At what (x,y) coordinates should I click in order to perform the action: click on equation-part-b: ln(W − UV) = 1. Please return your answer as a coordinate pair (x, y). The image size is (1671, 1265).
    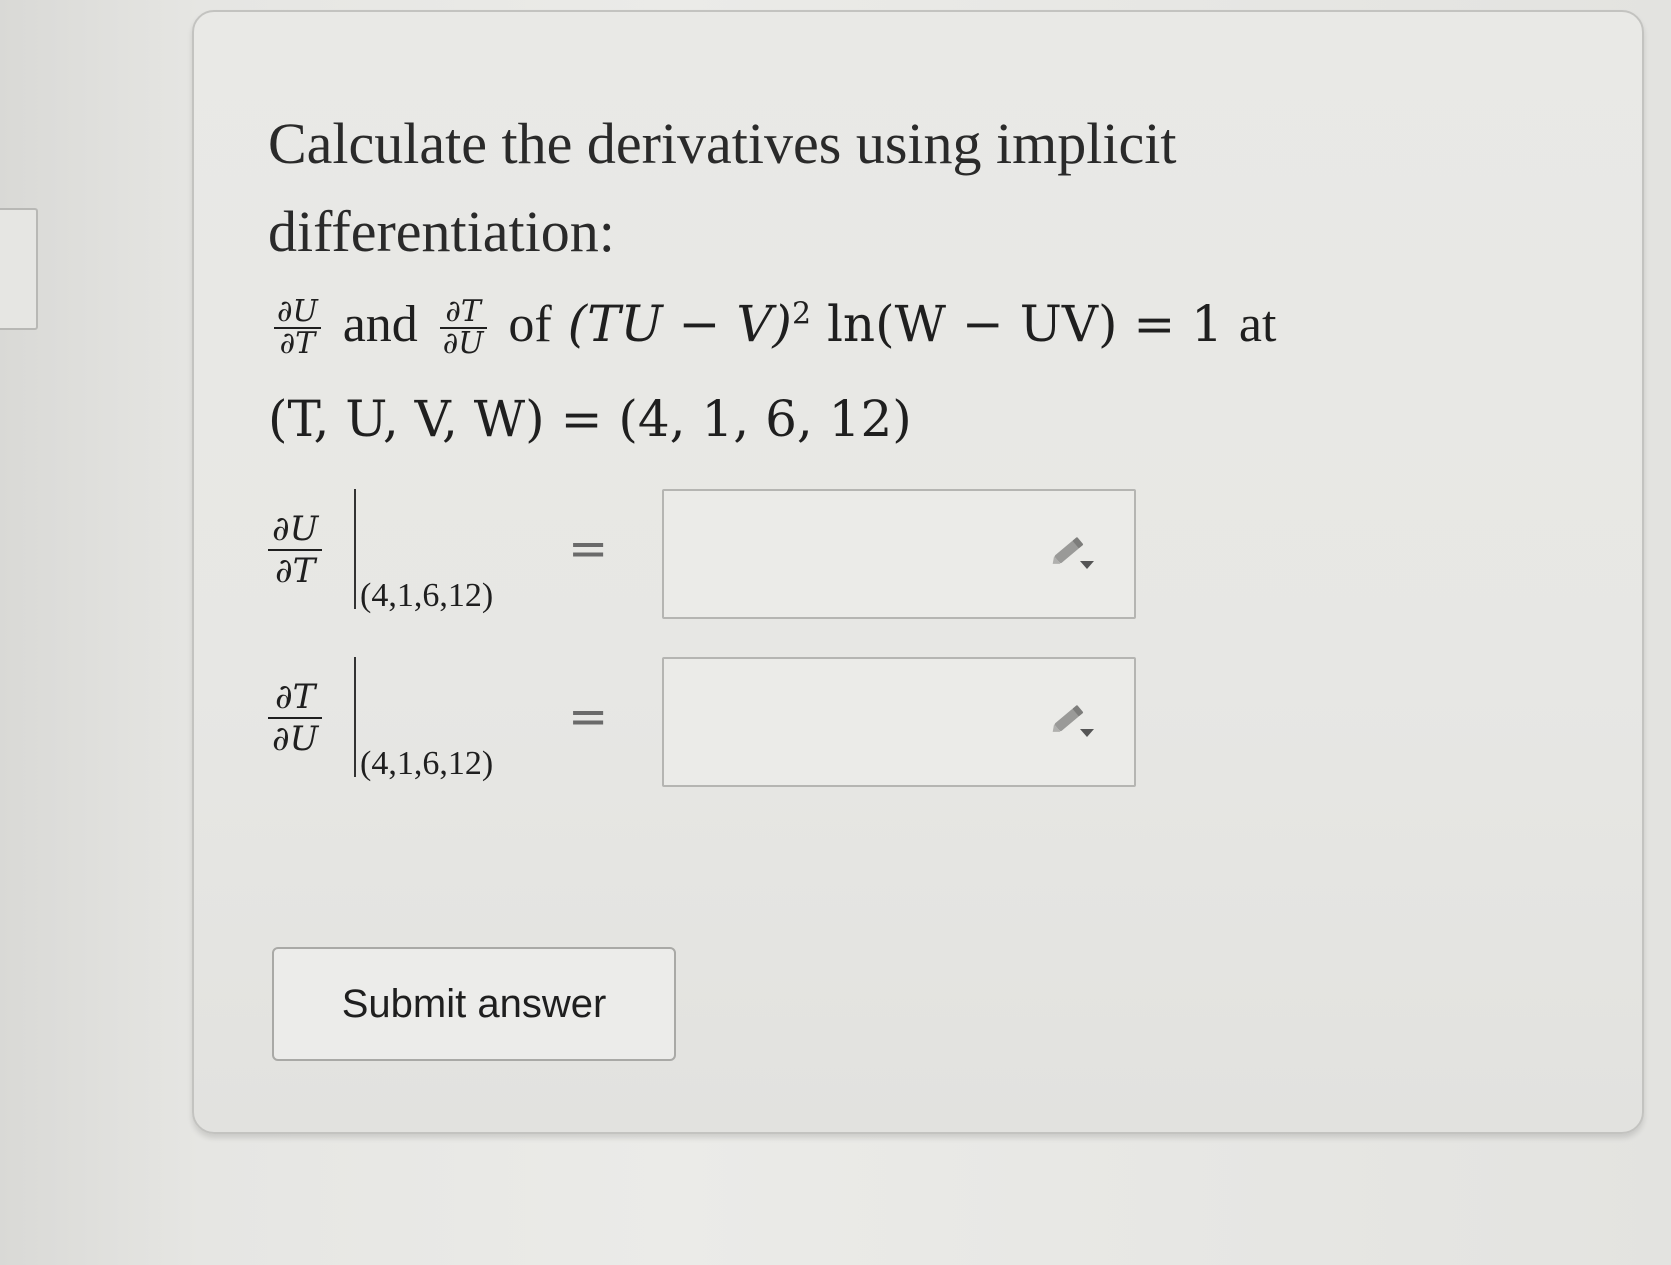
    Looking at the image, I should click on (1024, 324).